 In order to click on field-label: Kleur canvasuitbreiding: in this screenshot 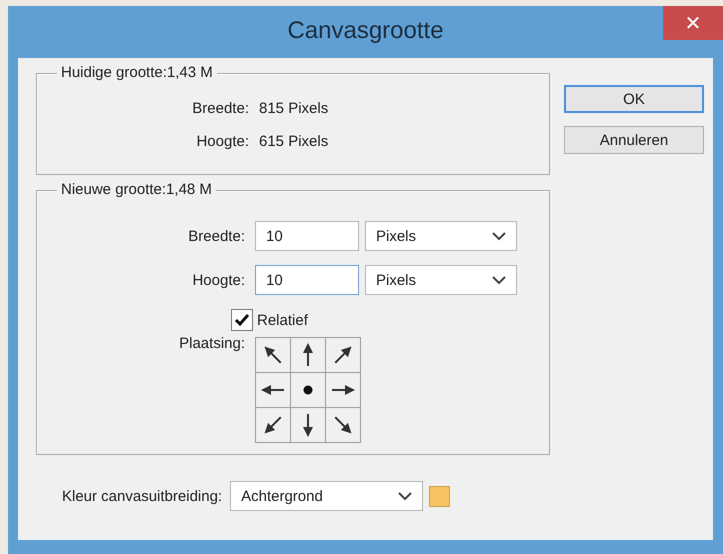, I will do `click(142, 496)`.